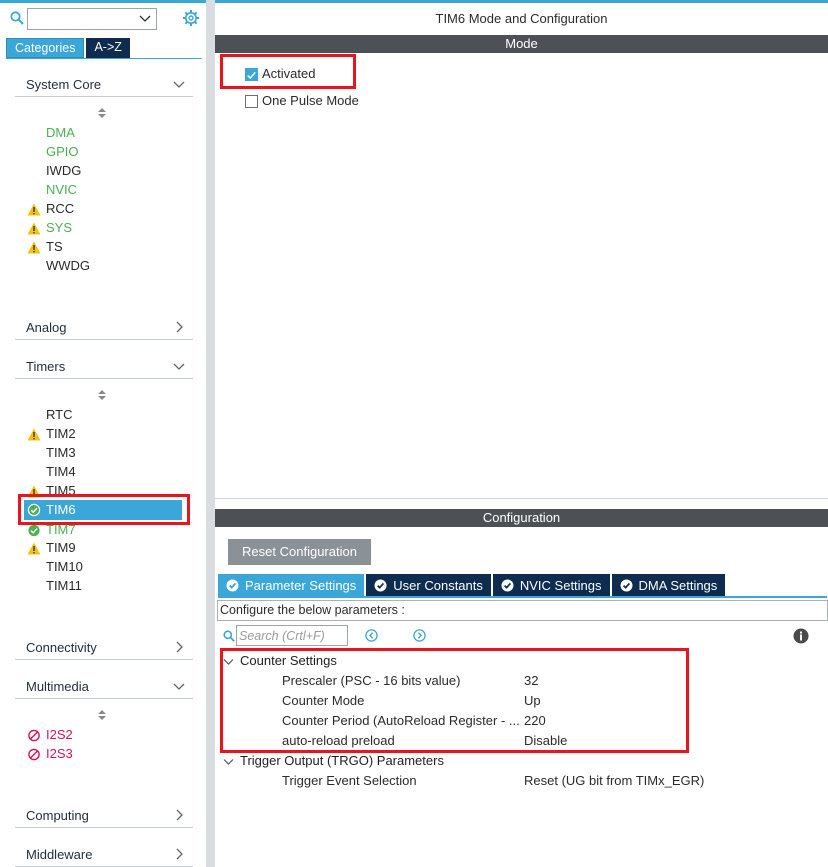 The width and height of the screenshot is (828, 867). Describe the element at coordinates (342, 760) in the screenshot. I see `group-label: Trigger Output (TRGO) Parameters` at that location.